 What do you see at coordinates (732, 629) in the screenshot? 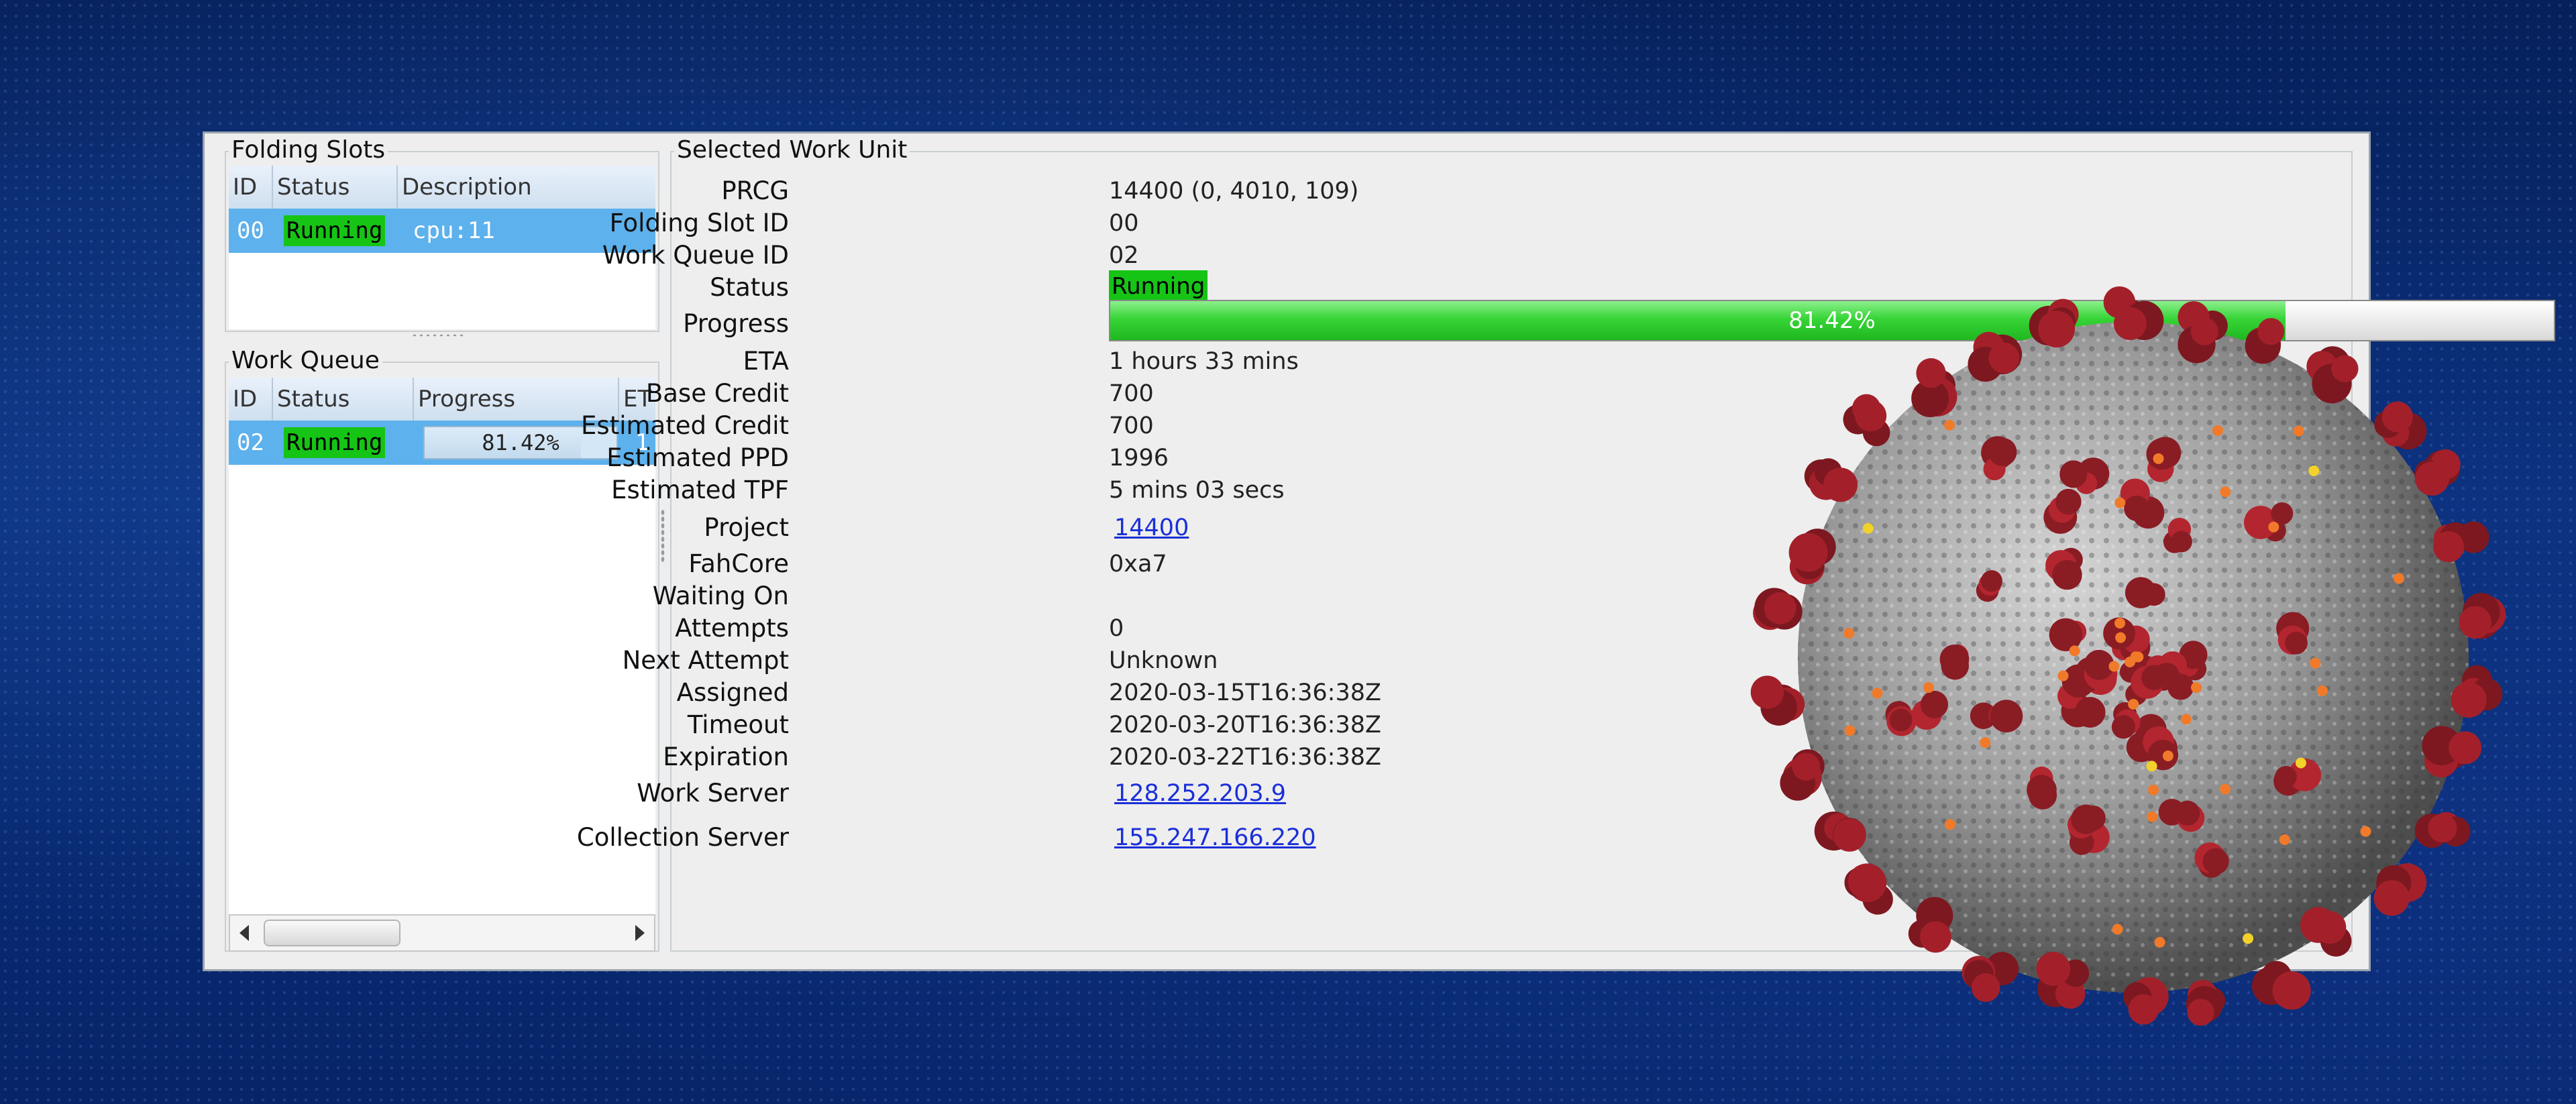
I see `label-attempts: Attempts` at bounding box center [732, 629].